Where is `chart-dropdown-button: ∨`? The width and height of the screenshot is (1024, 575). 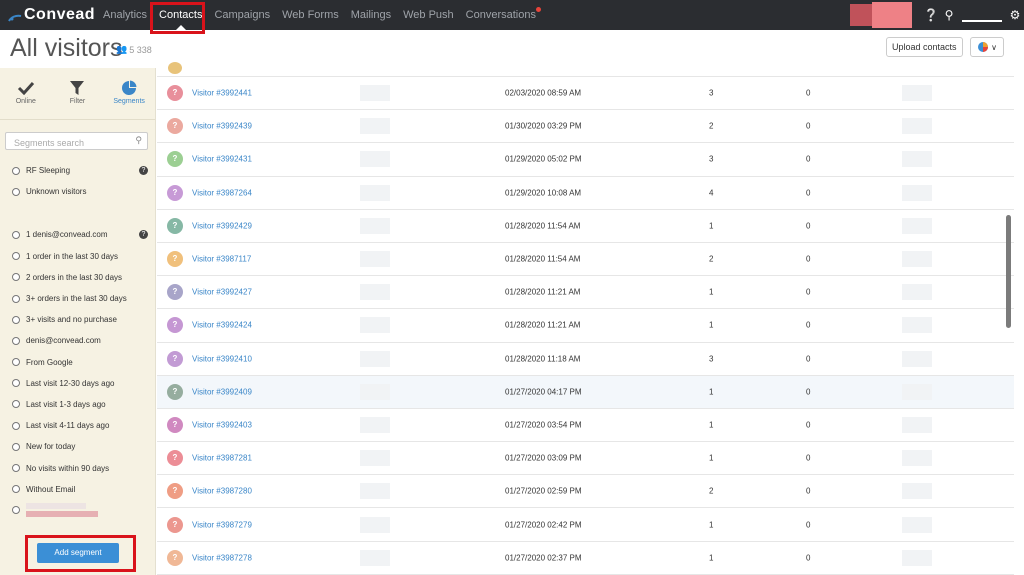
chart-dropdown-button: ∨ is located at coordinates (987, 47).